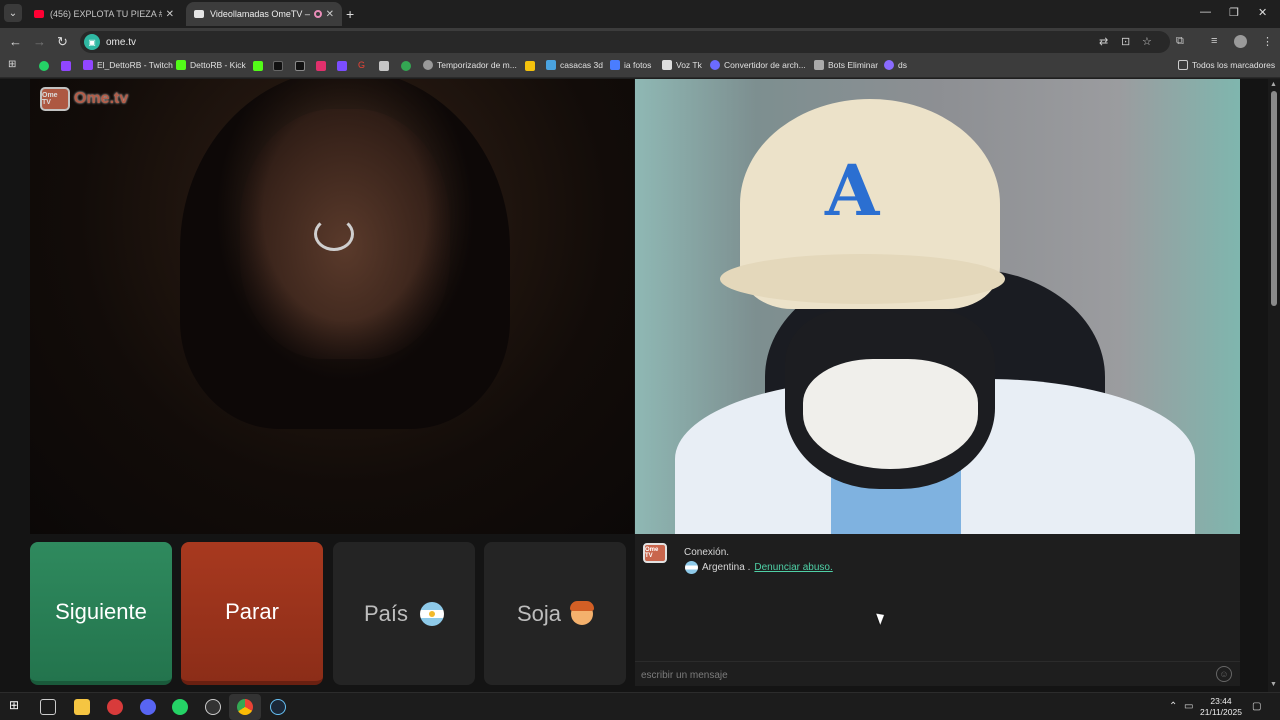  I want to click on stranger-hair, so click(345, 254).